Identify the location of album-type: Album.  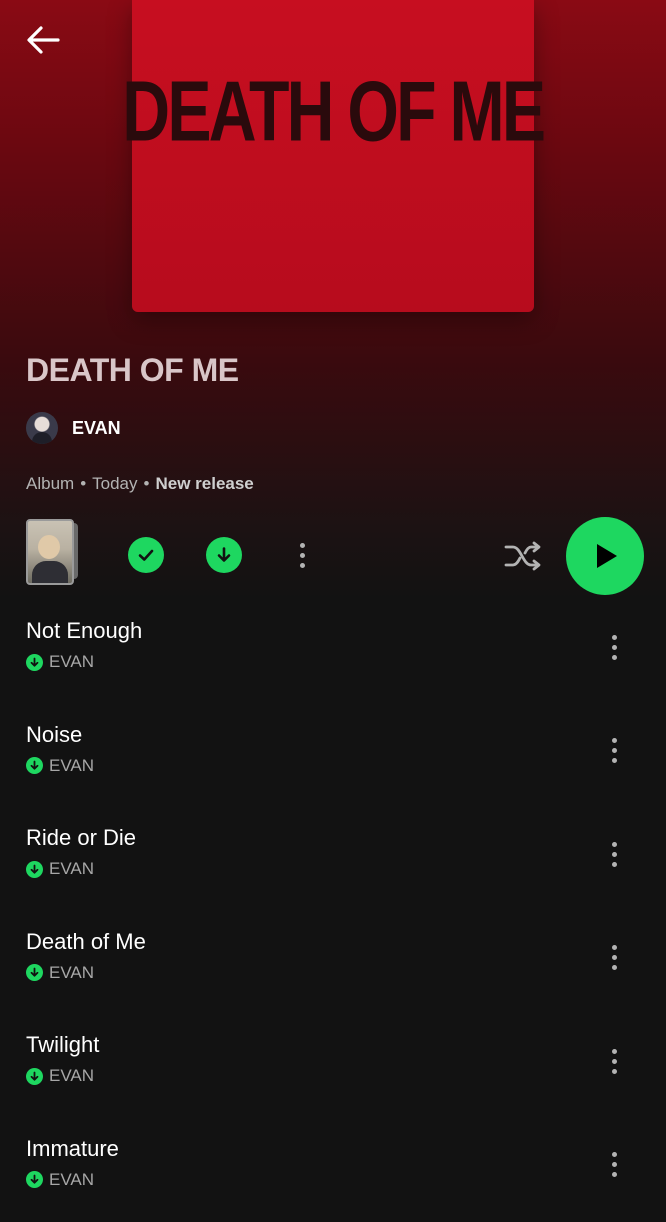
(50, 483).